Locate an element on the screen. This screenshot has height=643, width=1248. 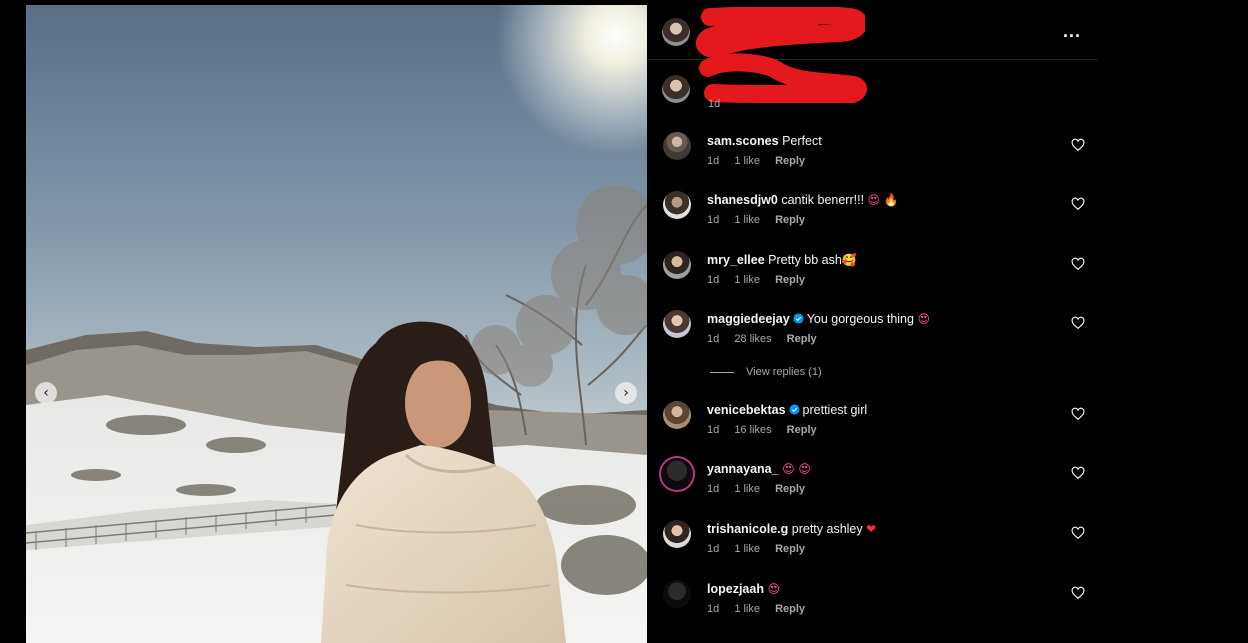
chevron-right-icon: › is located at coordinates (626, 393).